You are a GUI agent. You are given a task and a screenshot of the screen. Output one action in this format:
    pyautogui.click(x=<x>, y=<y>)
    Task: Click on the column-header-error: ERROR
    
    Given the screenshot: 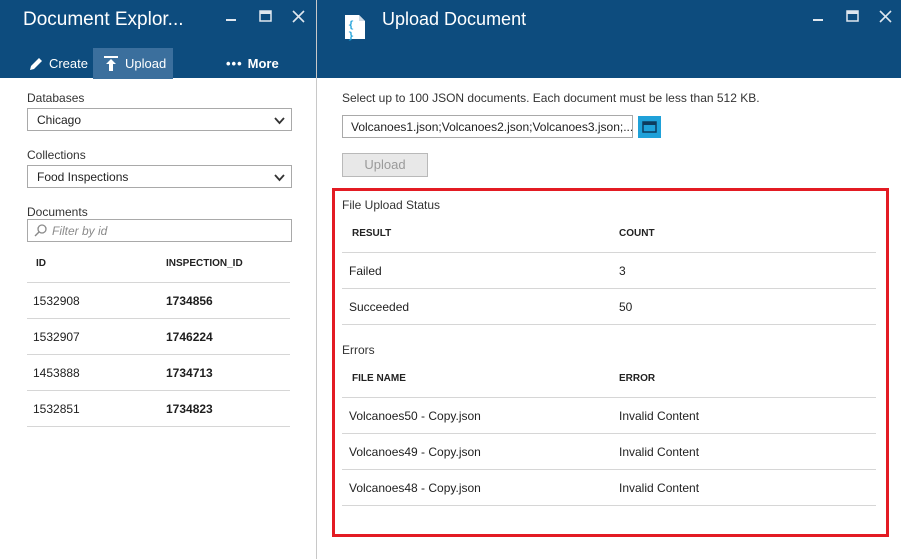 What is the action you would take?
    pyautogui.click(x=637, y=378)
    